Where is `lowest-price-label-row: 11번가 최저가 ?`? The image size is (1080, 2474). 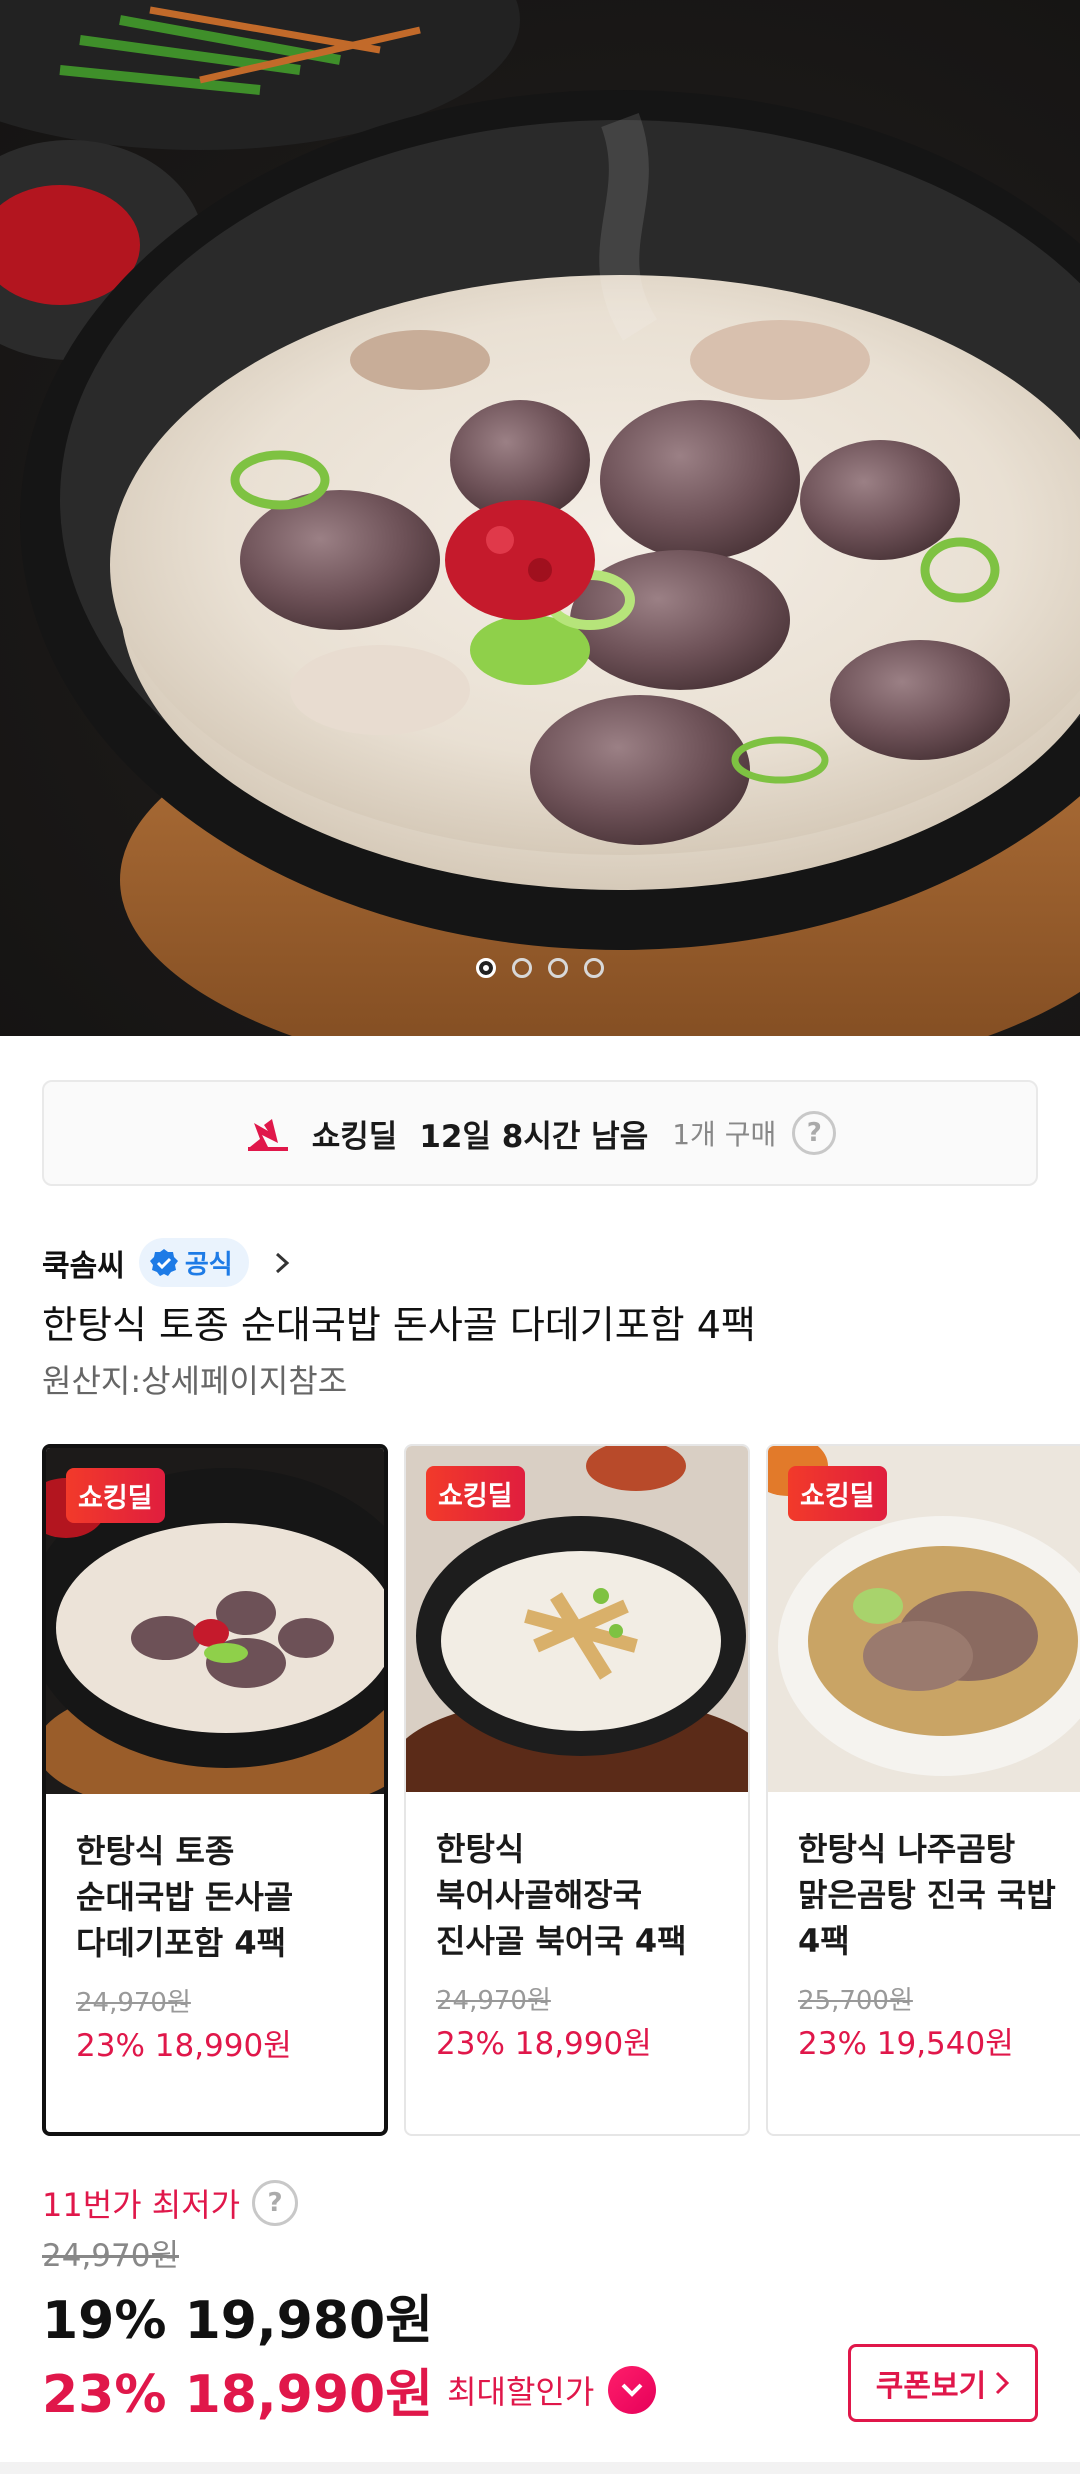 lowest-price-label-row: 11번가 최저가 ? is located at coordinates (170, 2203).